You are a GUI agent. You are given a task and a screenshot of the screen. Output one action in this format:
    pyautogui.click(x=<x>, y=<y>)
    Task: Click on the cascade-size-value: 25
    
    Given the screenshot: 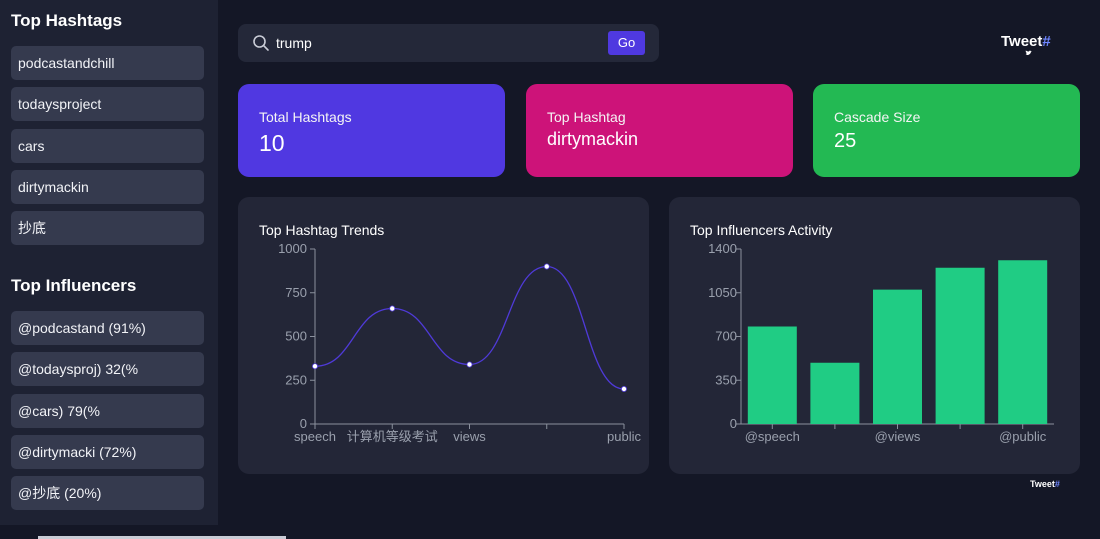 What is the action you would take?
    pyautogui.click(x=845, y=141)
    